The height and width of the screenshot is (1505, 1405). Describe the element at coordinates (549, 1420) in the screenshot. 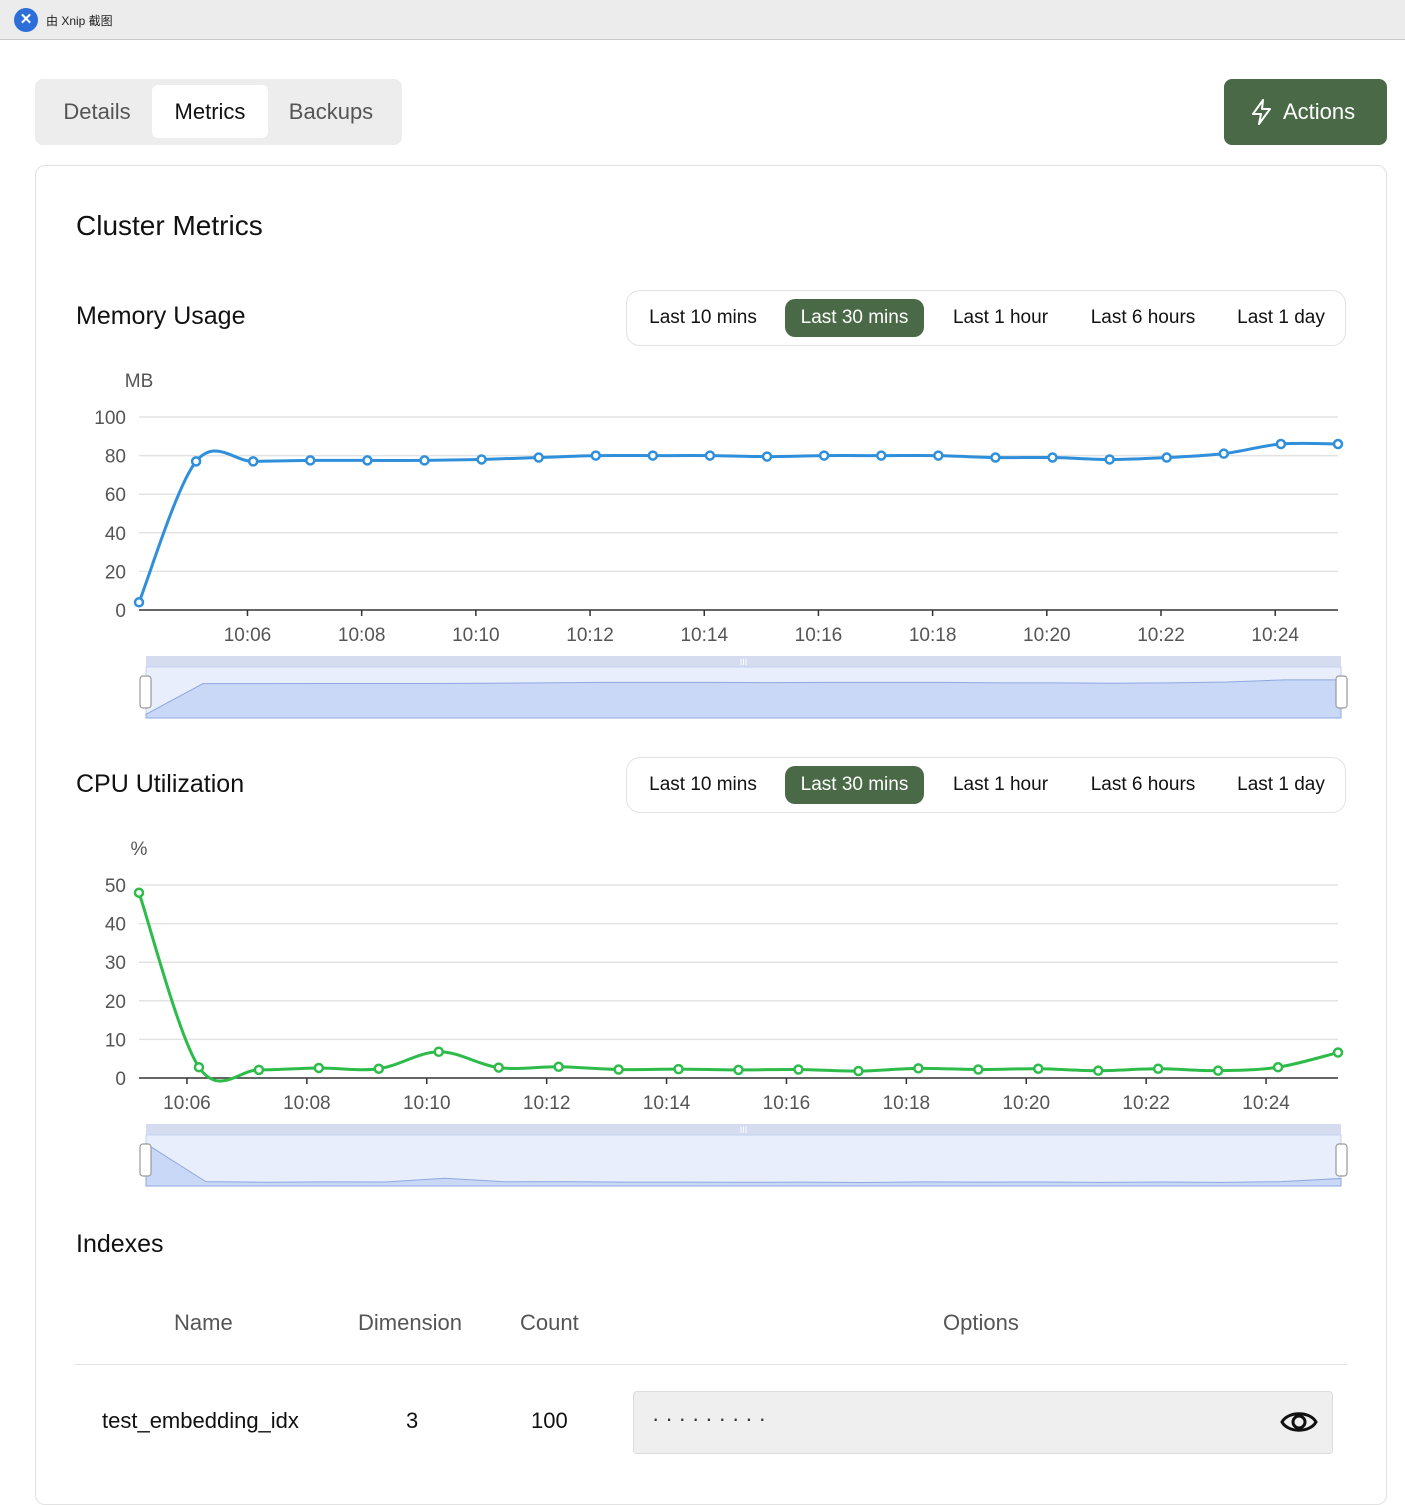

I see `index-count-cell: 100` at that location.